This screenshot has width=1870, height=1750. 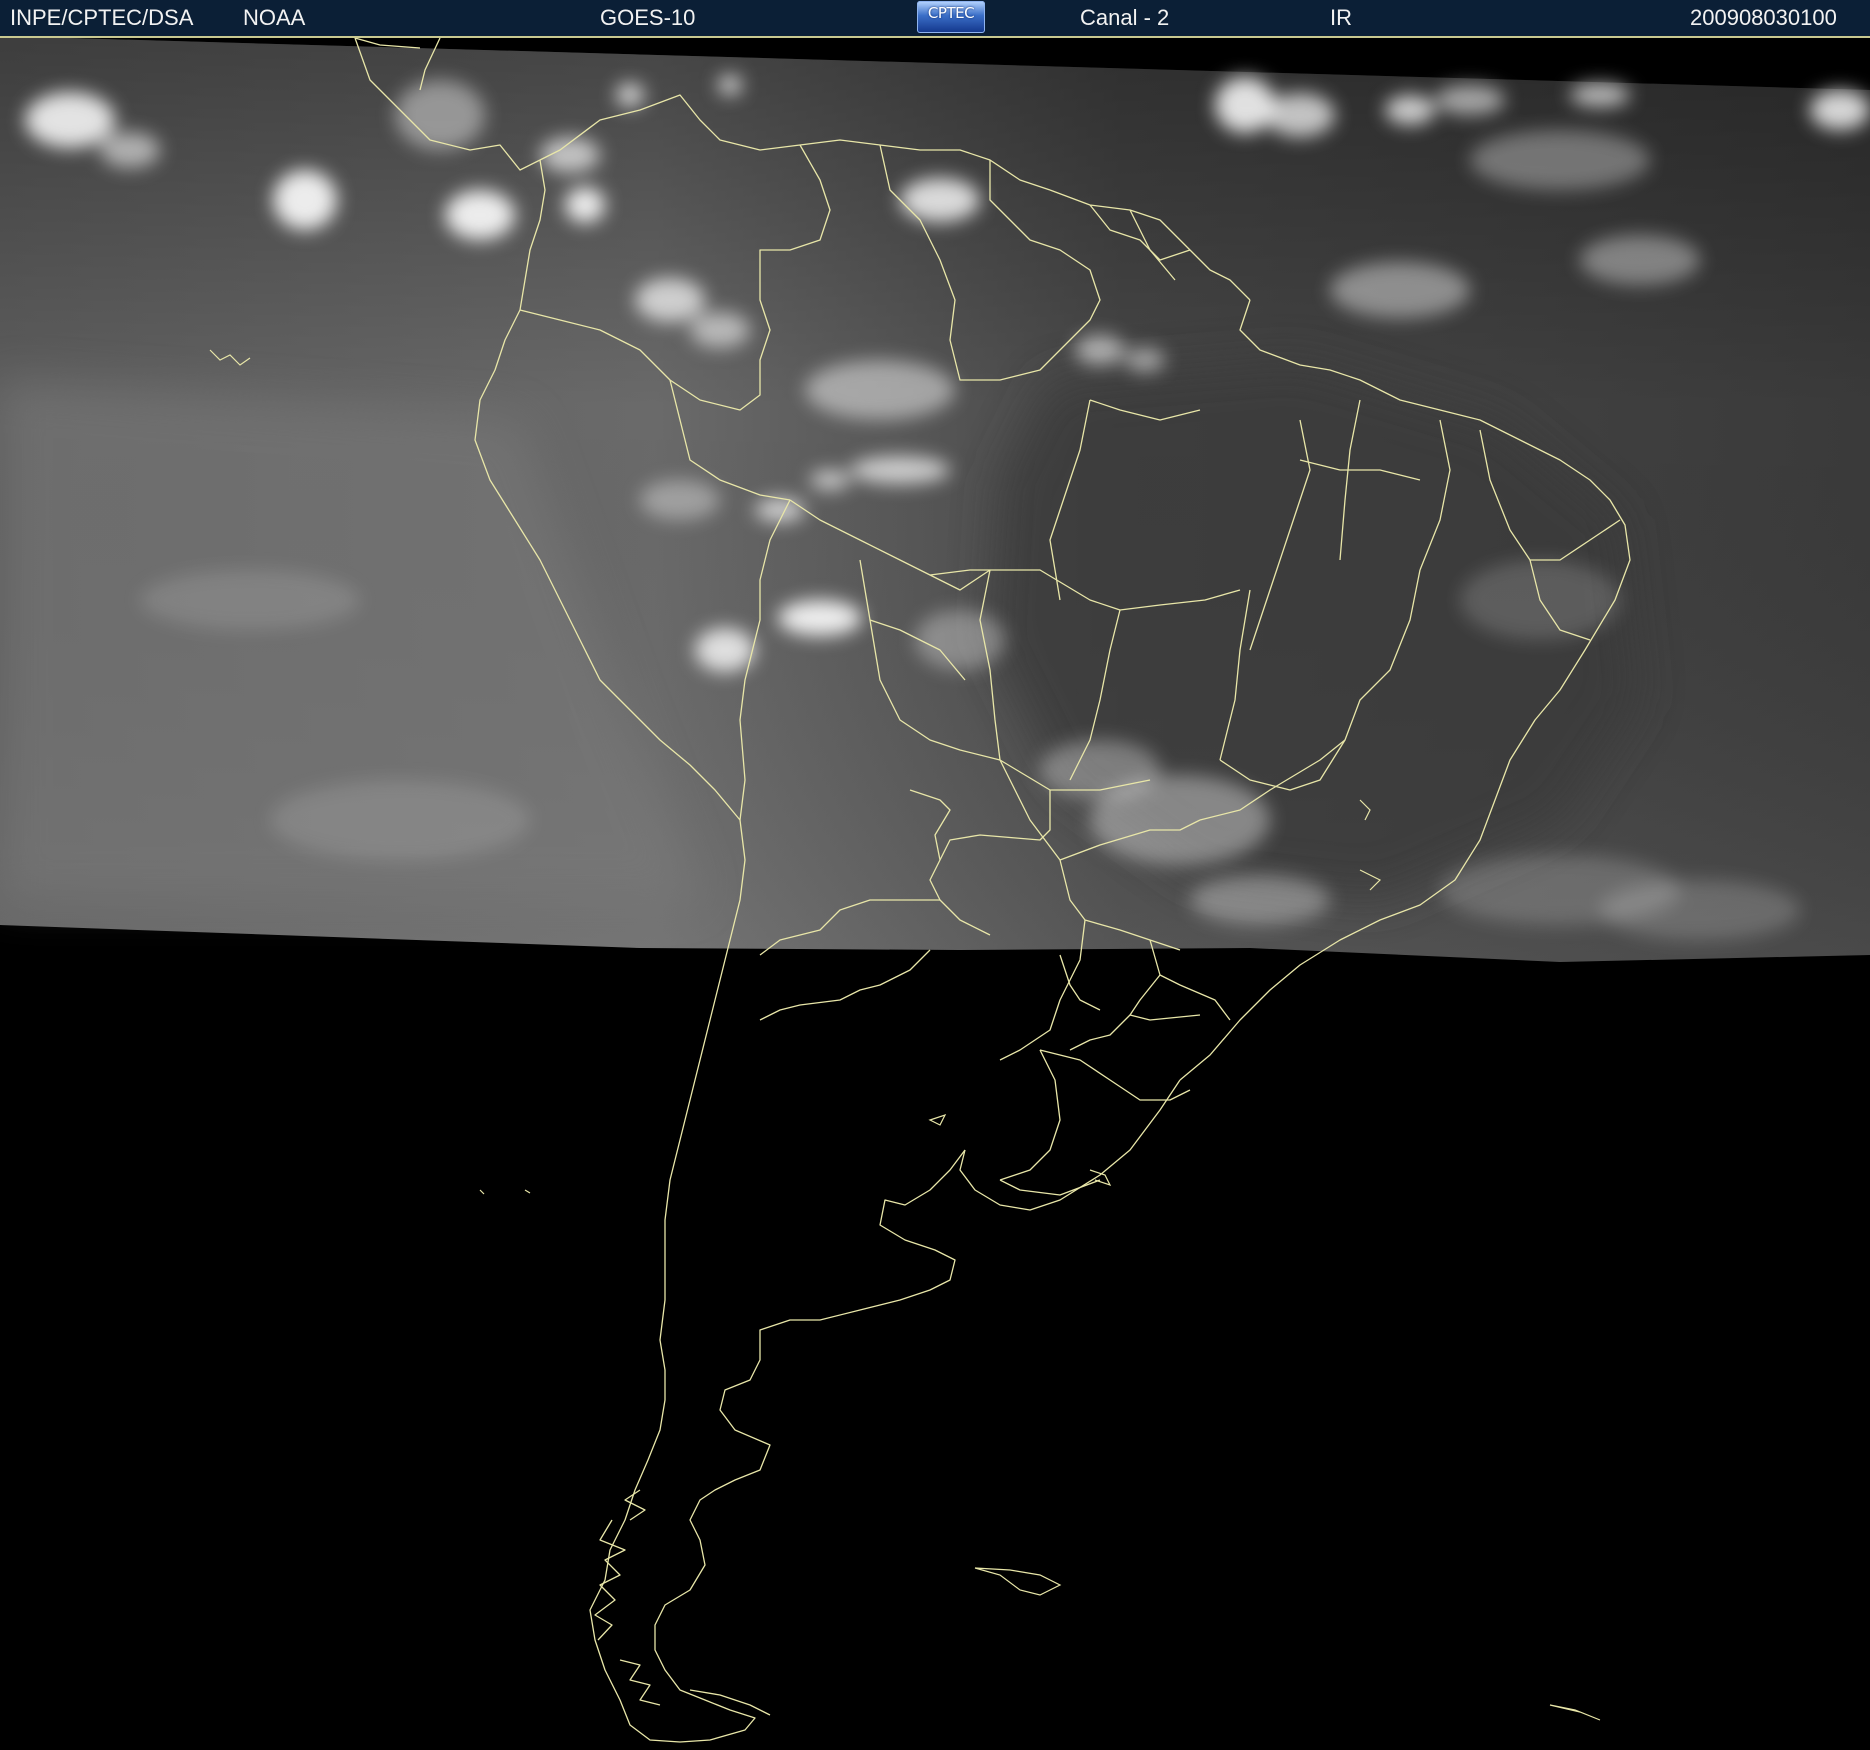 I want to click on channel-label: Canal - 2, so click(x=1125, y=17).